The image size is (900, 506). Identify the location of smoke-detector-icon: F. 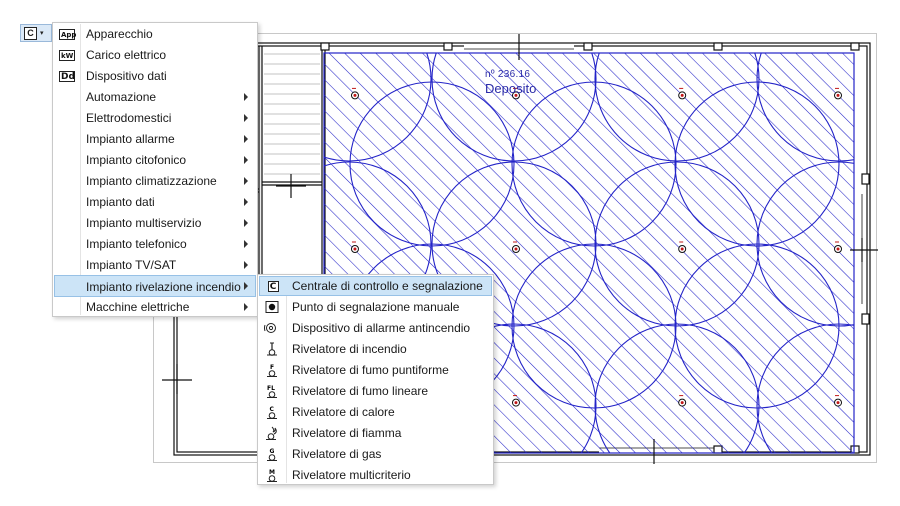
(272, 370).